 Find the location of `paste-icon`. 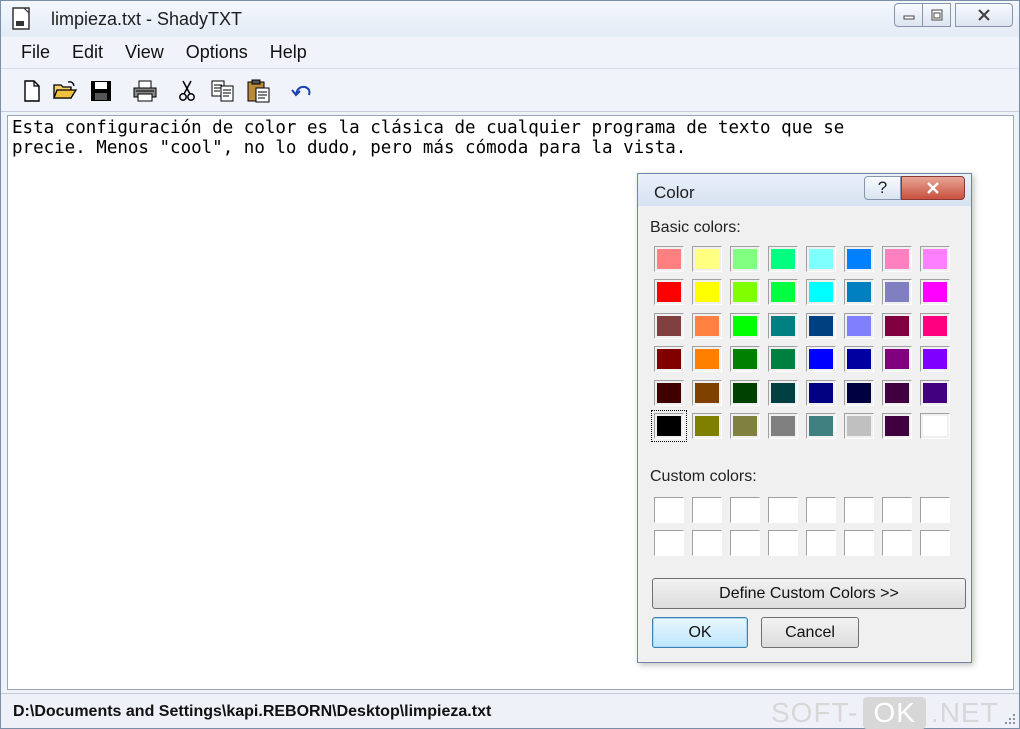

paste-icon is located at coordinates (258, 91).